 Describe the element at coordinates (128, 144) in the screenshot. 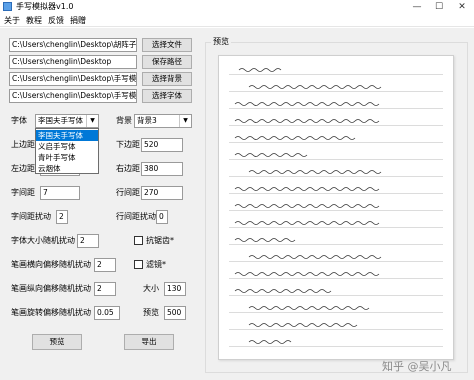

I see `bottom-margin-label: 下边距` at that location.